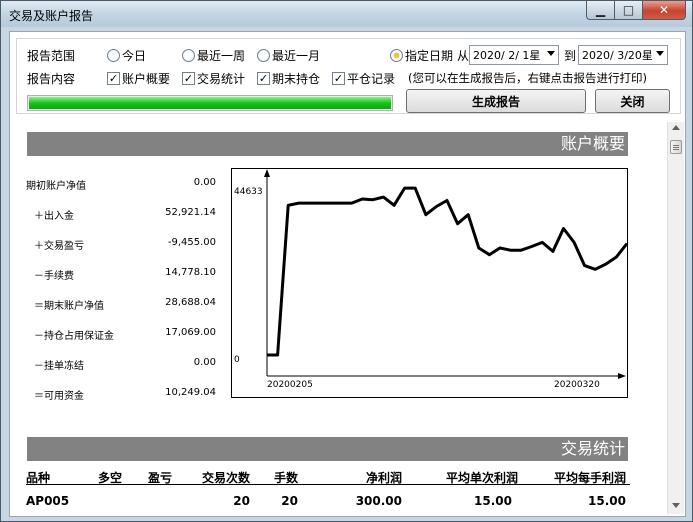 The width and height of the screenshot is (693, 522). I want to click on generate-report-button: 生成报告, so click(496, 101).